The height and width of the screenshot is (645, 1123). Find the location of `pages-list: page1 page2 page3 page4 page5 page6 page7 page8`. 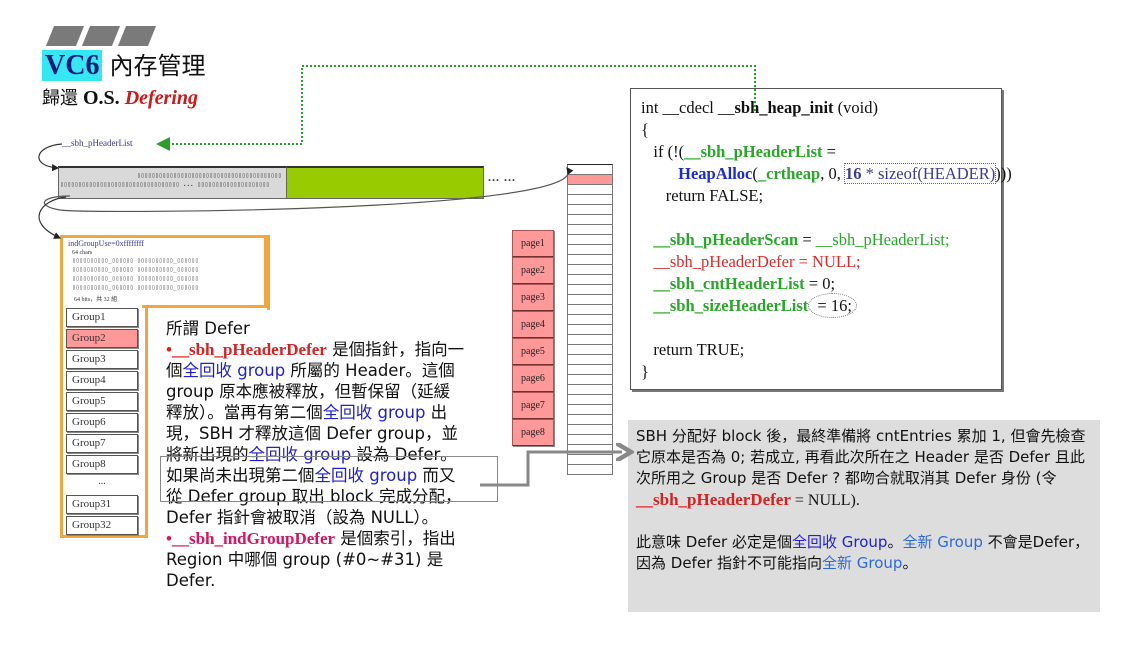

pages-list: page1 page2 page3 page4 page5 page6 page7 page8 is located at coordinates (533, 338).